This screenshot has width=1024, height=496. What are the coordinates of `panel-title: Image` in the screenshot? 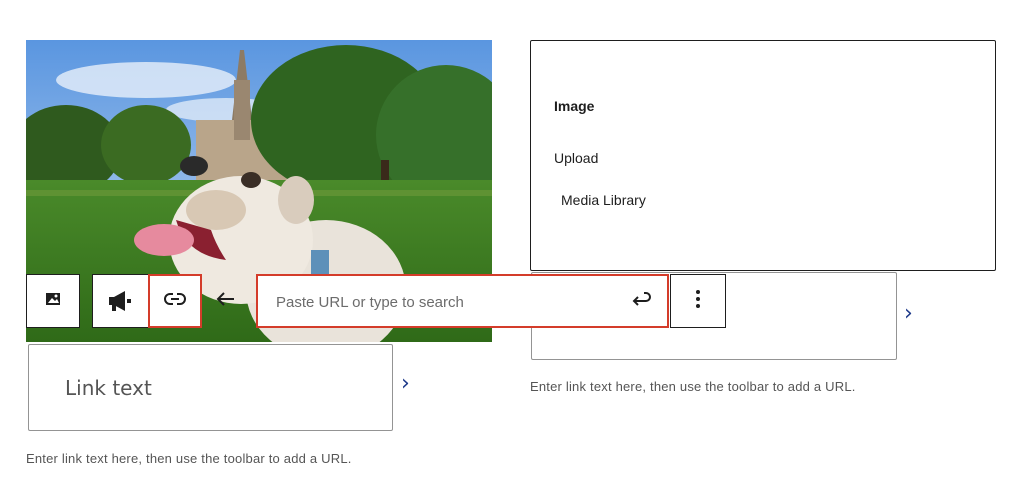 It's located at (574, 106).